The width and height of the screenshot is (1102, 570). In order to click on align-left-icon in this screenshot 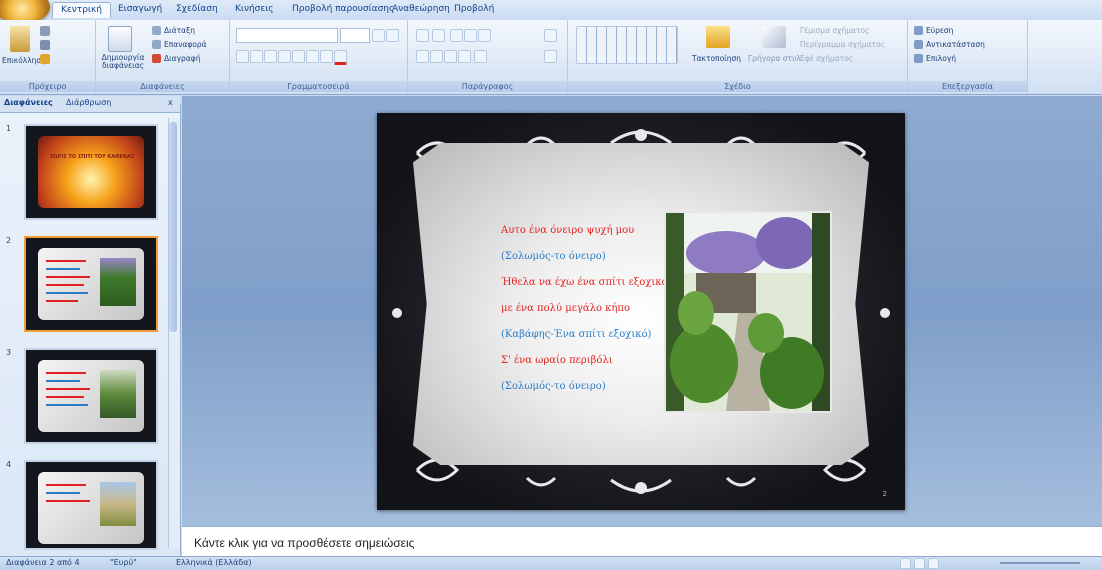, I will do `click(422, 56)`.